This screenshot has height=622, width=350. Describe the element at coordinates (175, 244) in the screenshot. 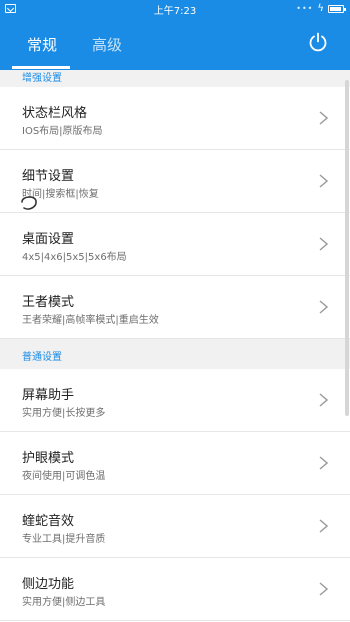

I see `list-item-desktop-settings: 桌面设置 4x5|4x6|5x5|5x6布局` at that location.